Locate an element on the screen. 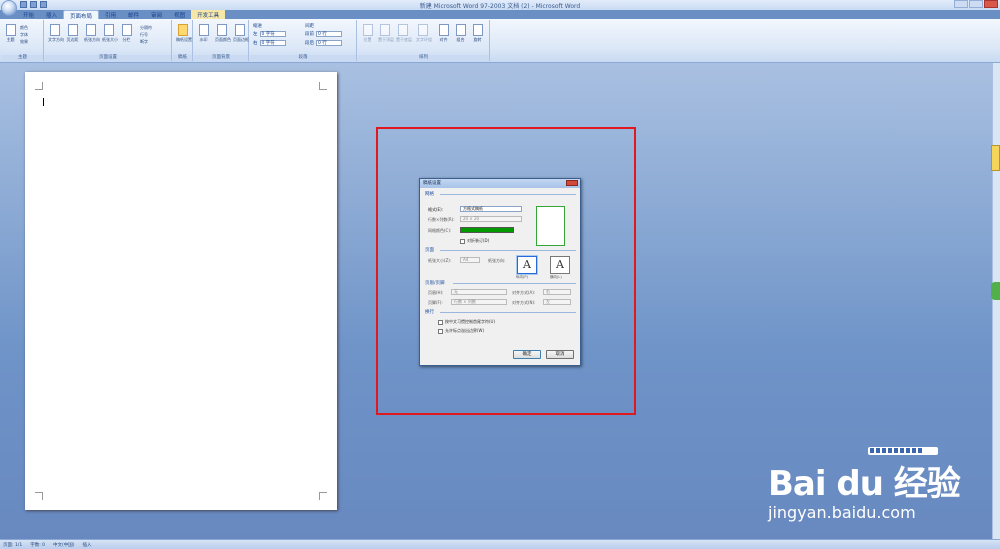 The image size is (1000, 549). ime-toolbar is located at coordinates (903, 451).